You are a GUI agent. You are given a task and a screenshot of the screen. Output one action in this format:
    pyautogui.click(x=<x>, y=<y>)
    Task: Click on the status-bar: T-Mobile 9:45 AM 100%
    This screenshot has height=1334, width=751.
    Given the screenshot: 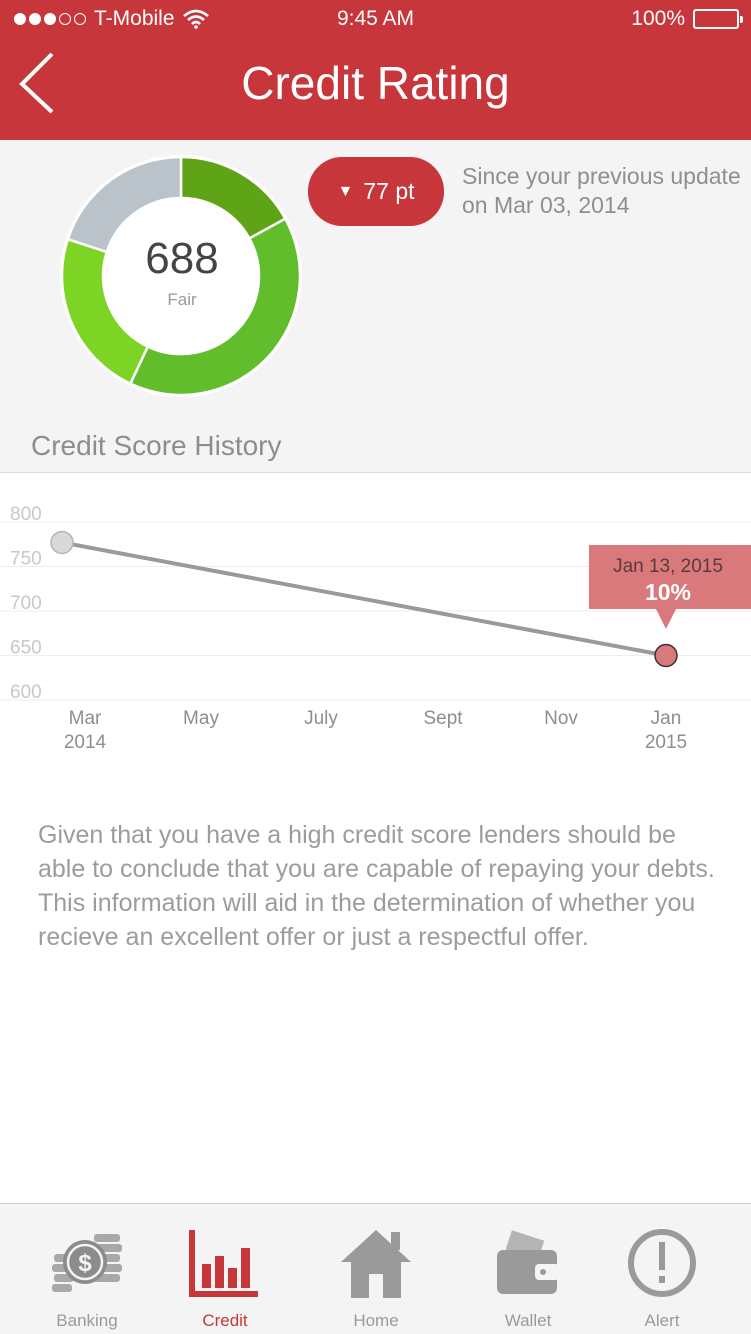 What is the action you would take?
    pyautogui.click(x=375, y=19)
    